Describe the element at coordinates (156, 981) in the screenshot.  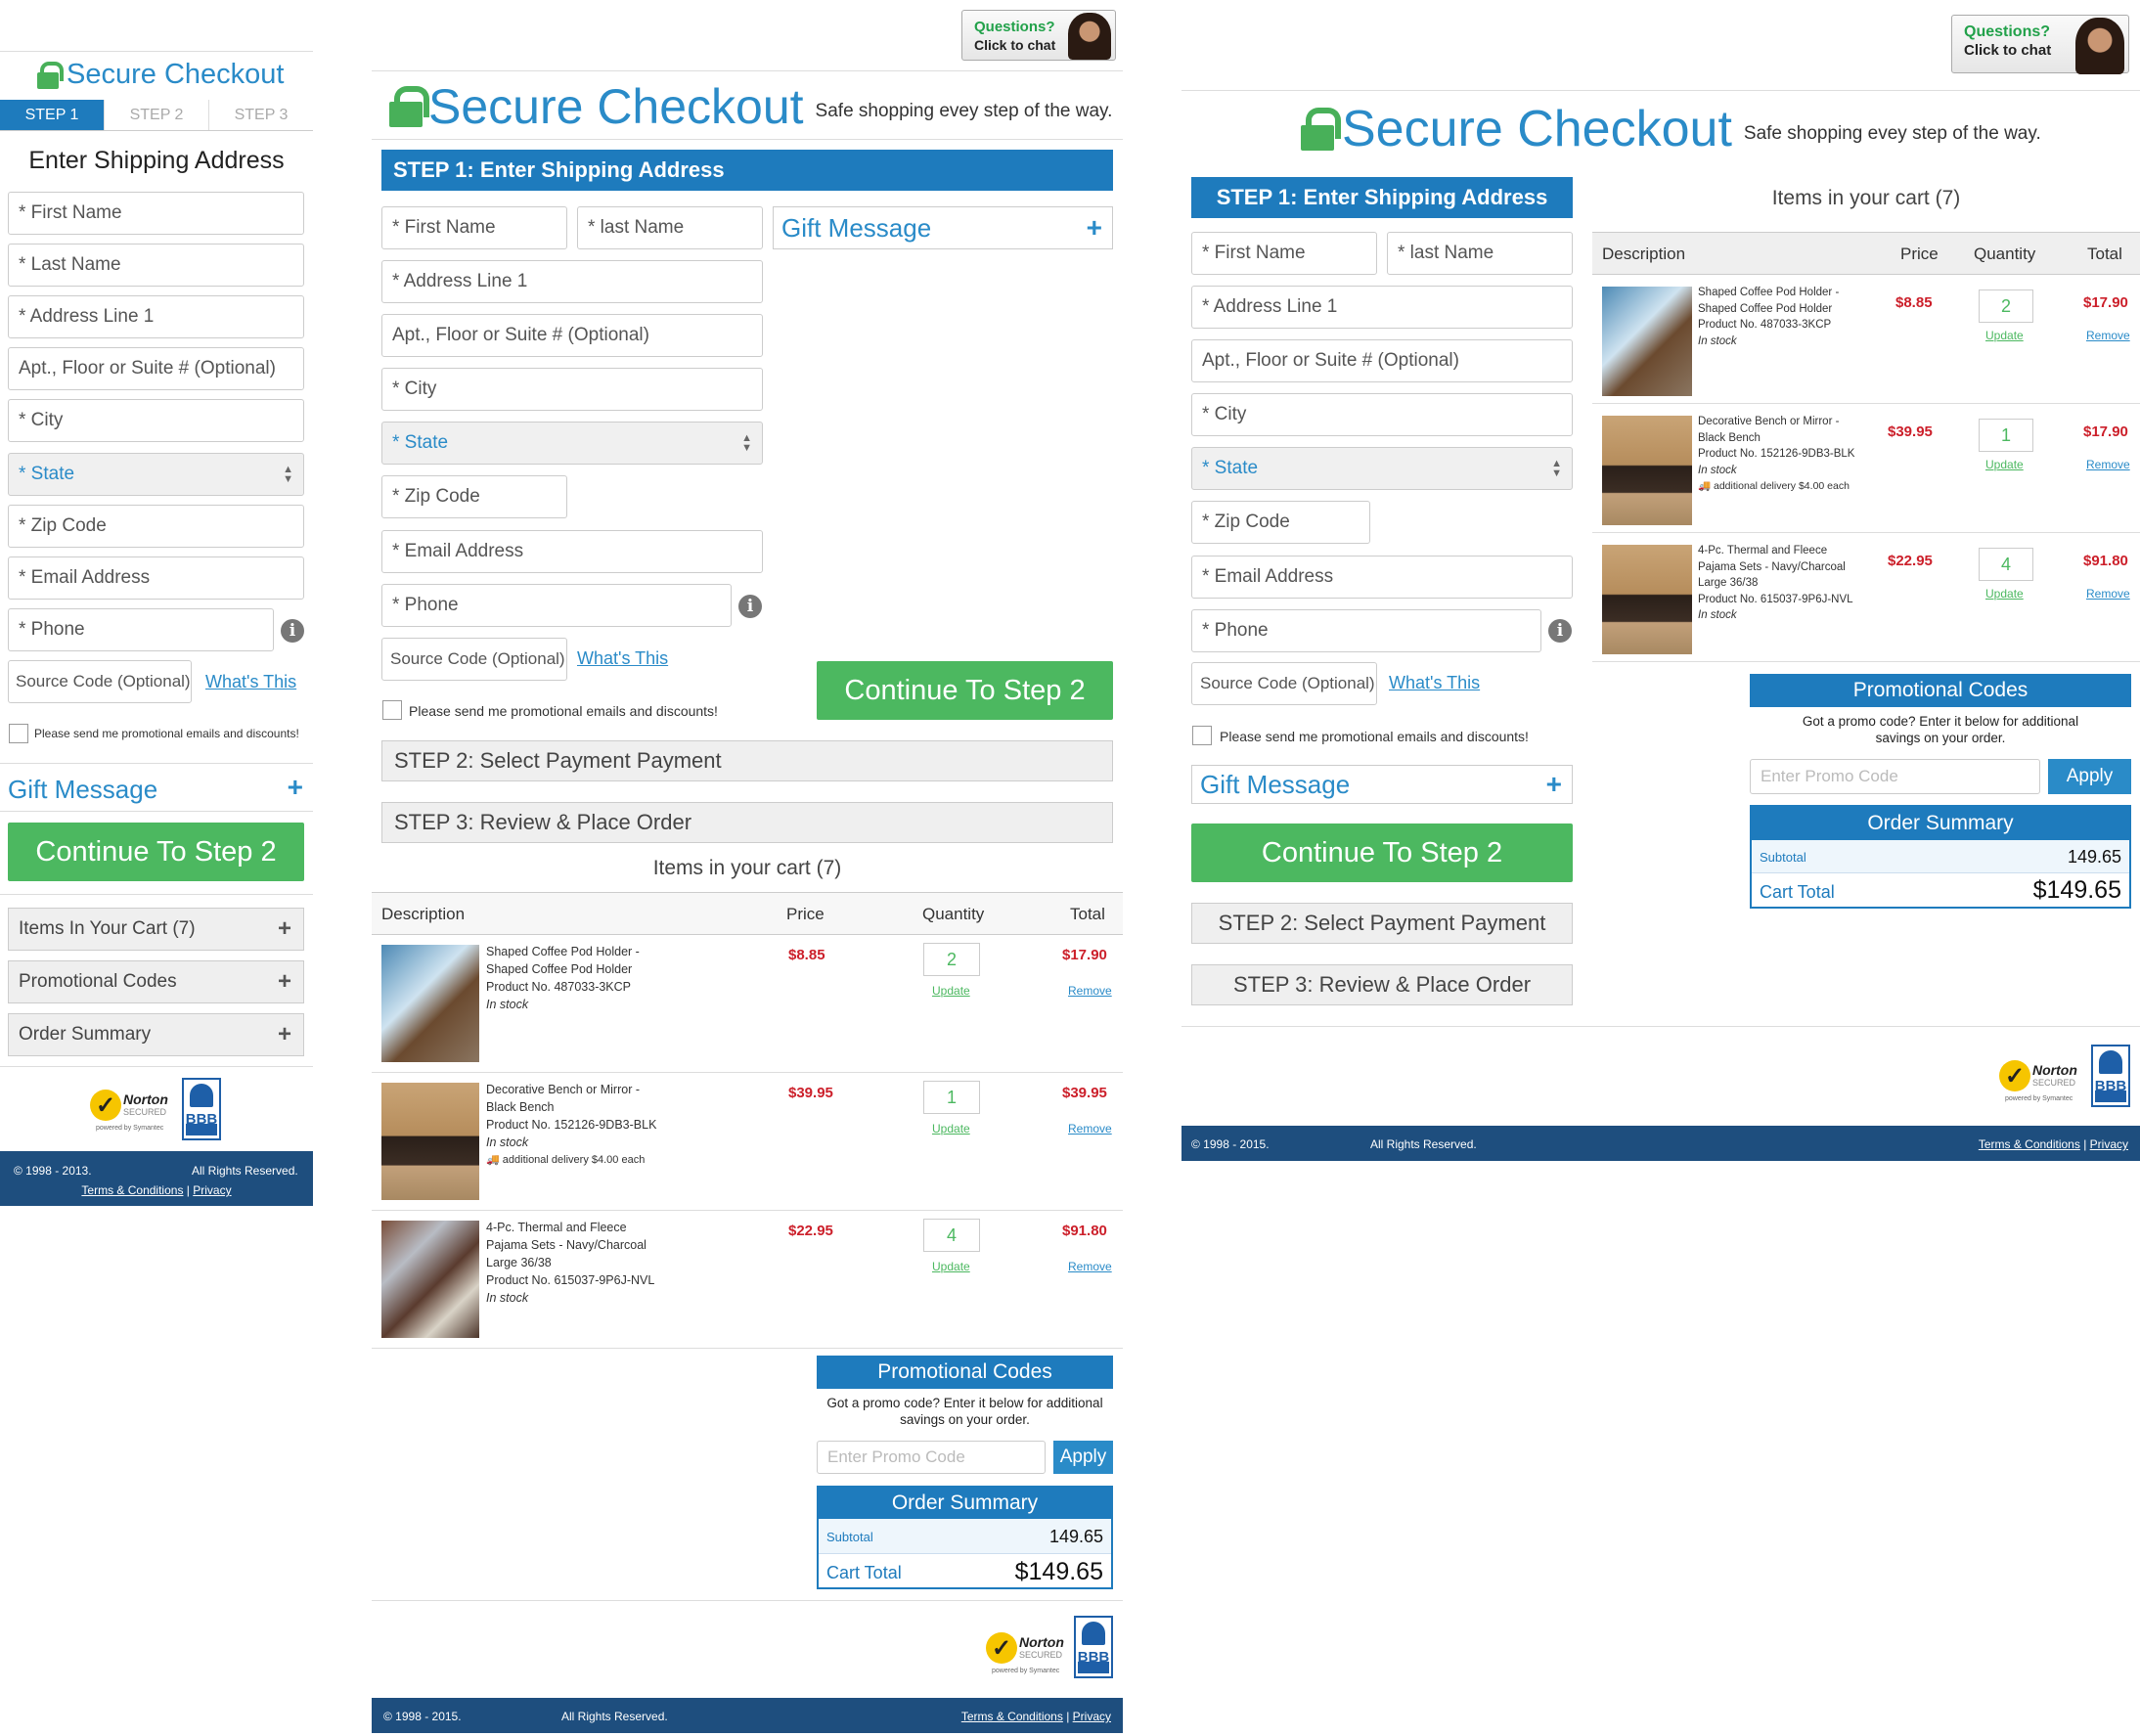
I see `promotional-codes-toggle: Promotional Codes +` at that location.